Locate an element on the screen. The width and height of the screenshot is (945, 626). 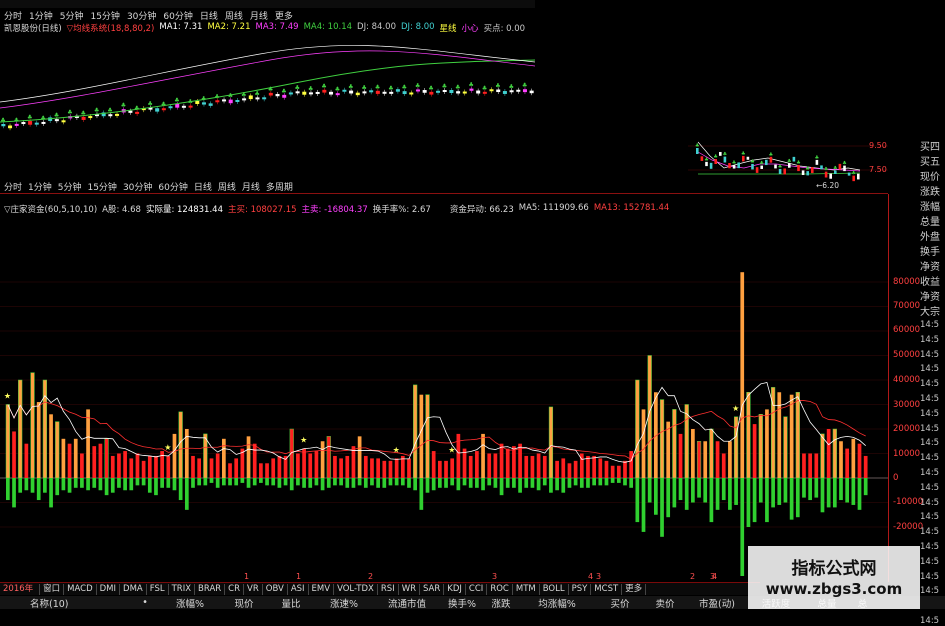
tab-13: VOL-TDX is located at coordinates (356, 589).